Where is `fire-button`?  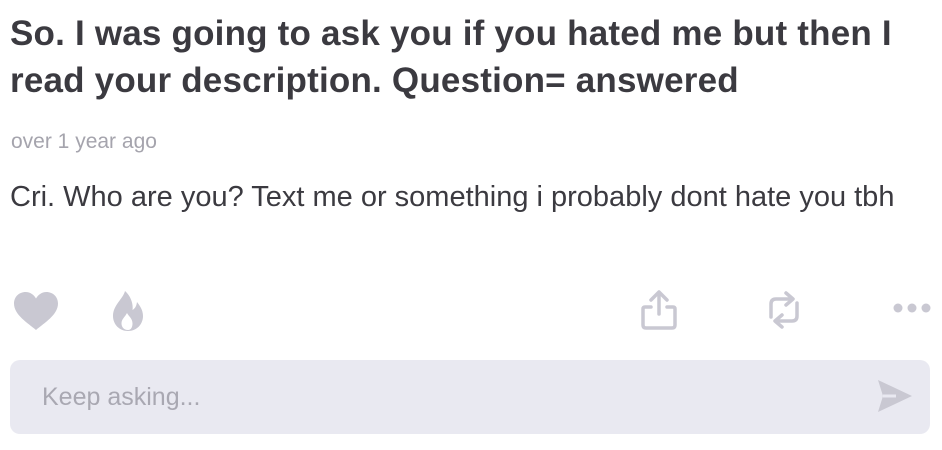 fire-button is located at coordinates (128, 311).